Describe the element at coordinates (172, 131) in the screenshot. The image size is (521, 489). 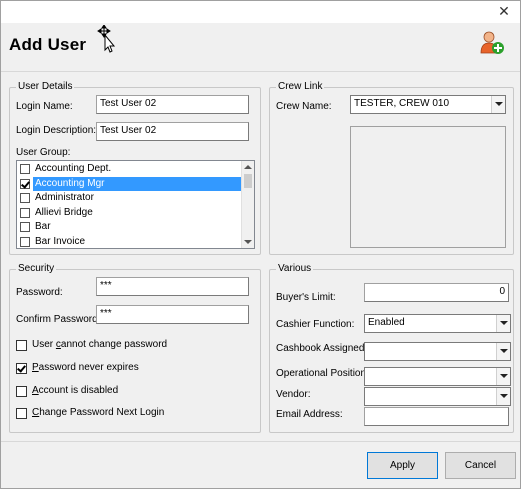
I see `login-description-input: Test User 02` at that location.